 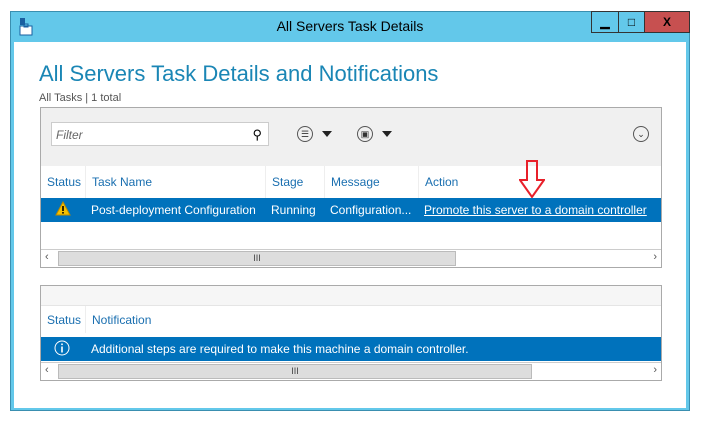 I want to click on close-button: X, so click(x=667, y=22).